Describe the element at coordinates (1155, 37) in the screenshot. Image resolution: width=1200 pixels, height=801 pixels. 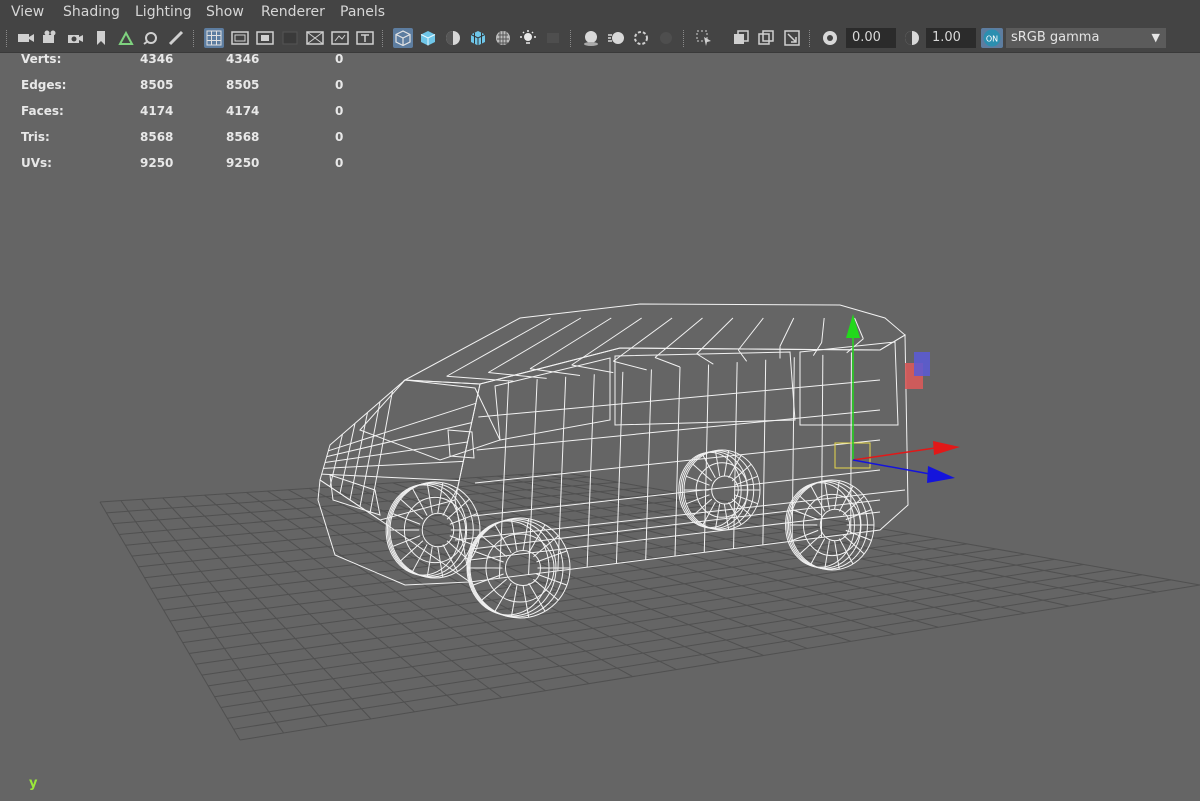
I see `chevron-down-icon: ▼` at that location.